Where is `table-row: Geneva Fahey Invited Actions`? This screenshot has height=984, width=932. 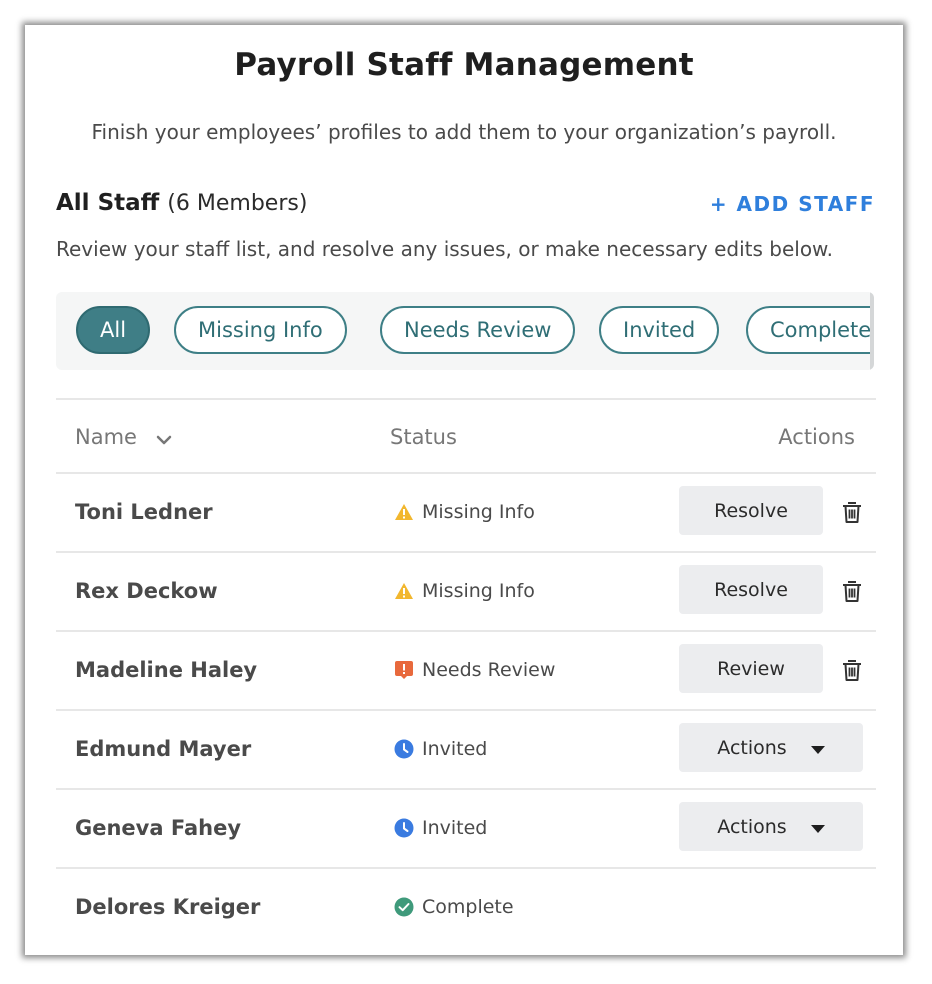
table-row: Geneva Fahey Invited Actions is located at coordinates (466, 827).